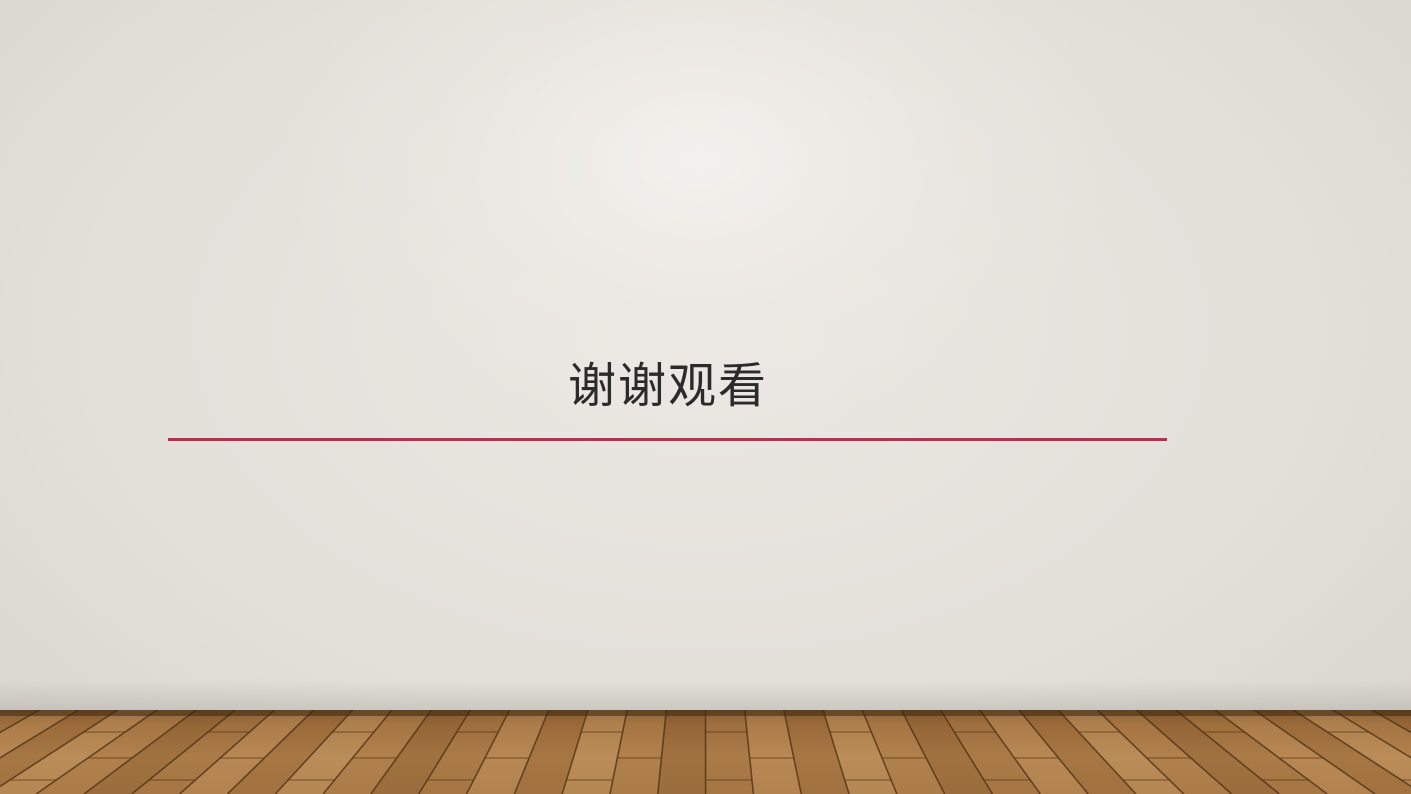 The height and width of the screenshot is (794, 1411). Describe the element at coordinates (705, 713) in the screenshot. I see `floor-edge-shadow` at that location.